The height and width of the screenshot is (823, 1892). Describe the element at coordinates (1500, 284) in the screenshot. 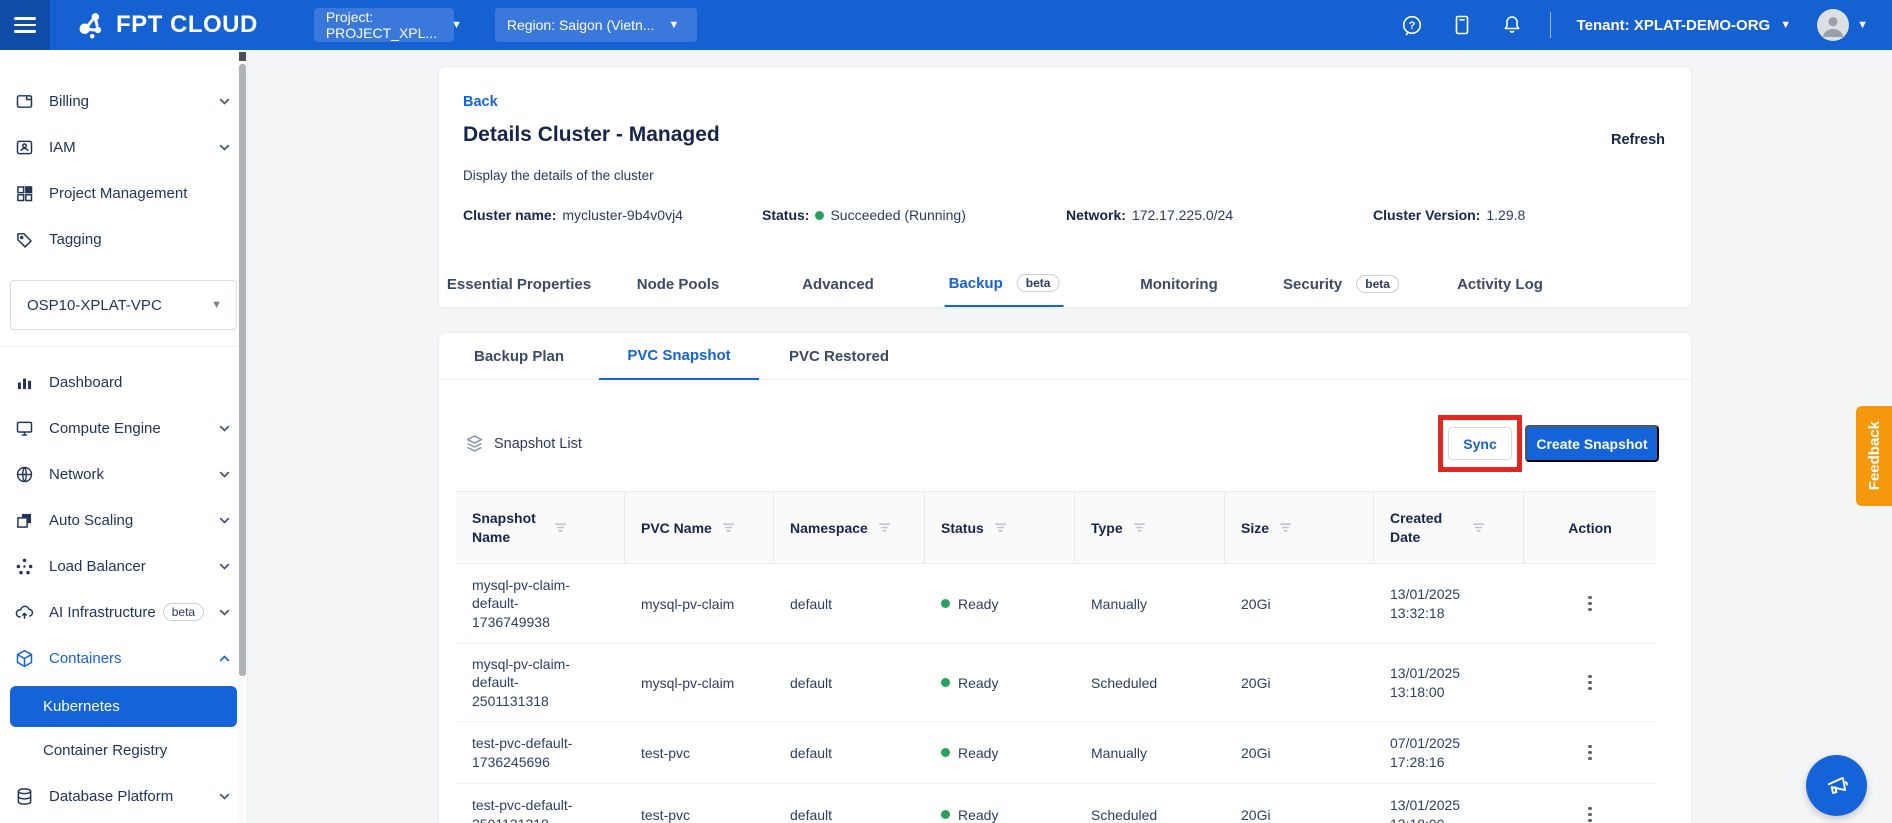

I see `tab-activity-log: Activity Log` at that location.